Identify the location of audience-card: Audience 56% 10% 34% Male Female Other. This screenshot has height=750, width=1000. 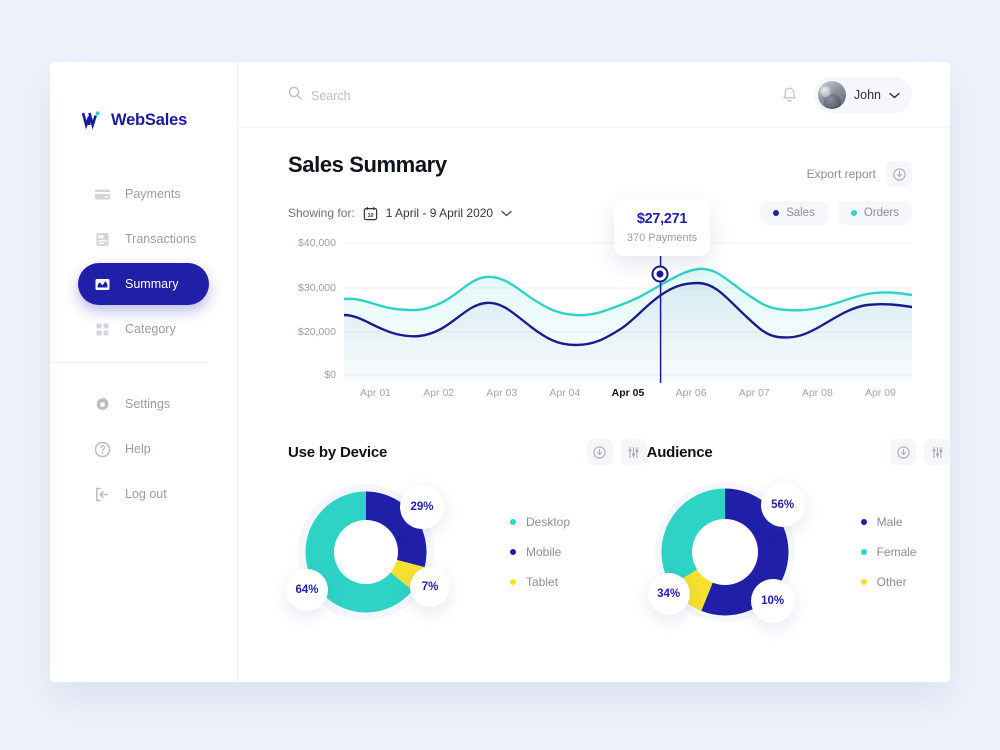
(798, 532).